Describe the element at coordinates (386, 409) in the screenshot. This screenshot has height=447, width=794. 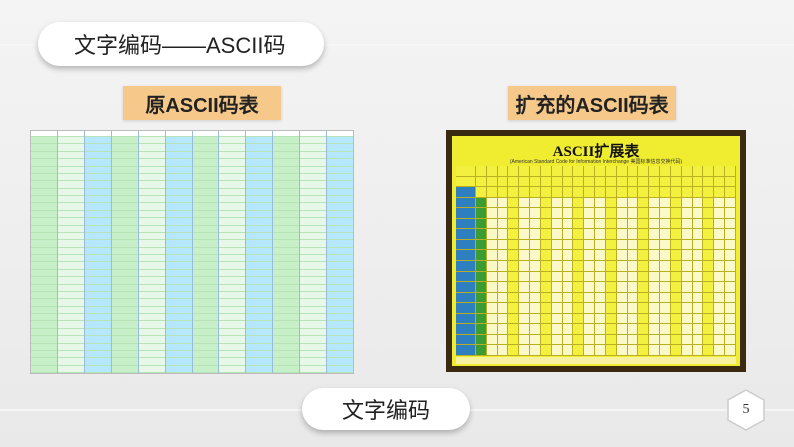
I see `section-label: 文字编码` at that location.